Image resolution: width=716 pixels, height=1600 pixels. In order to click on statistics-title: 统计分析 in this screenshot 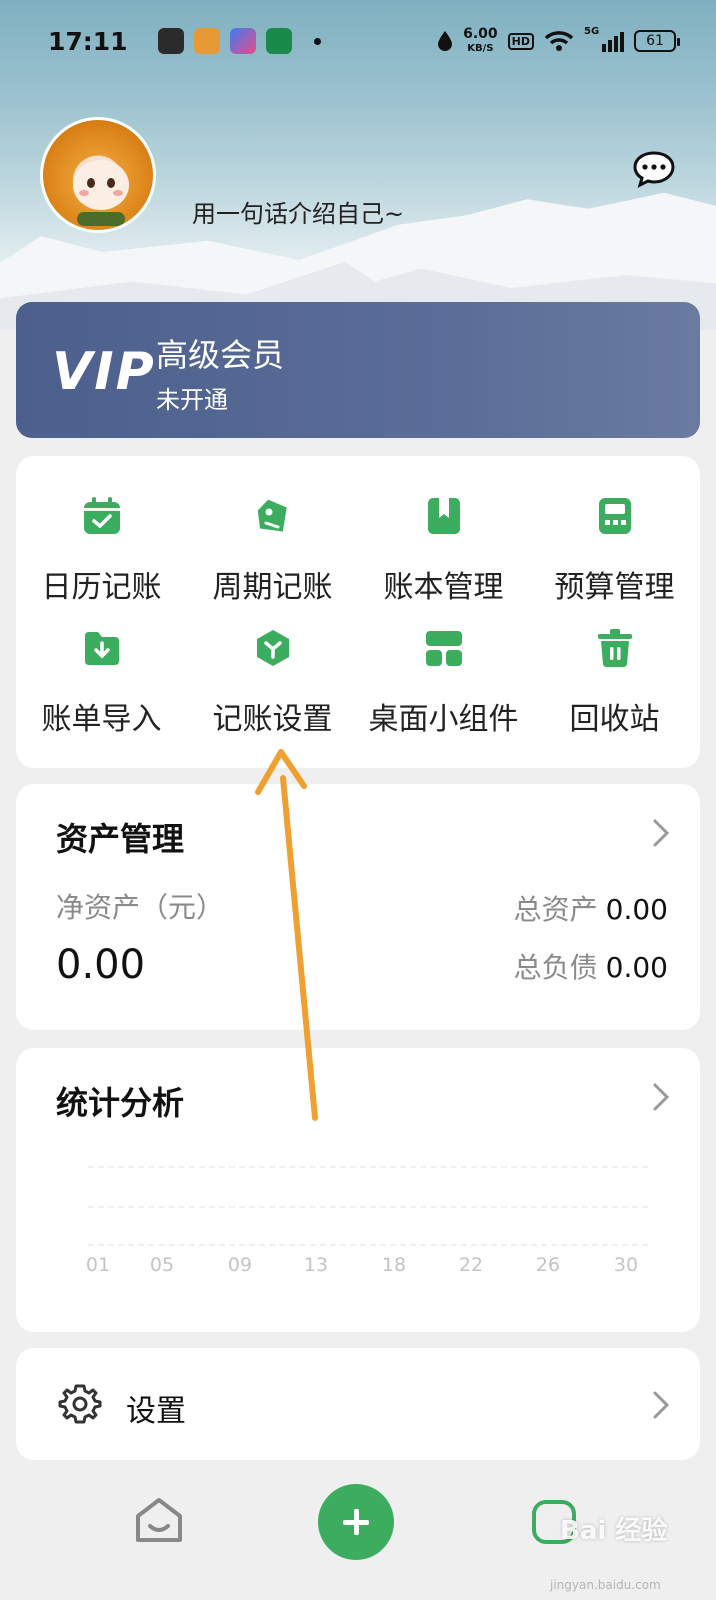, I will do `click(120, 1103)`.